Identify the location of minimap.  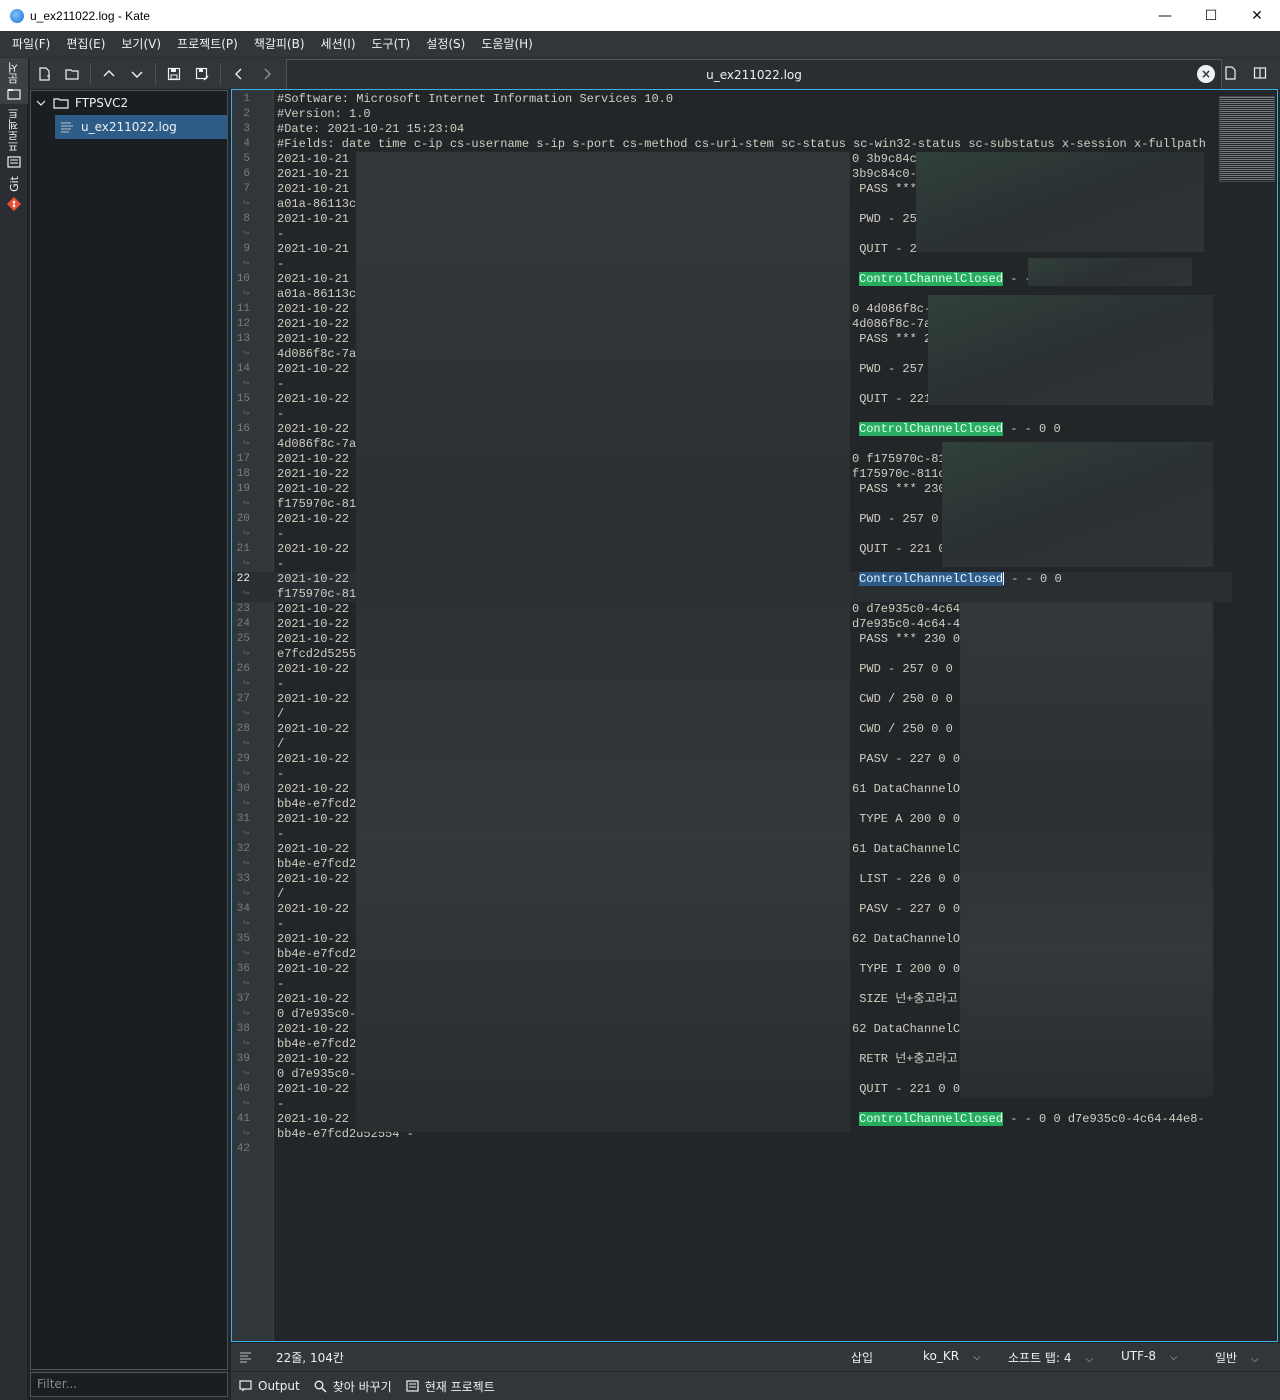
(1247, 139).